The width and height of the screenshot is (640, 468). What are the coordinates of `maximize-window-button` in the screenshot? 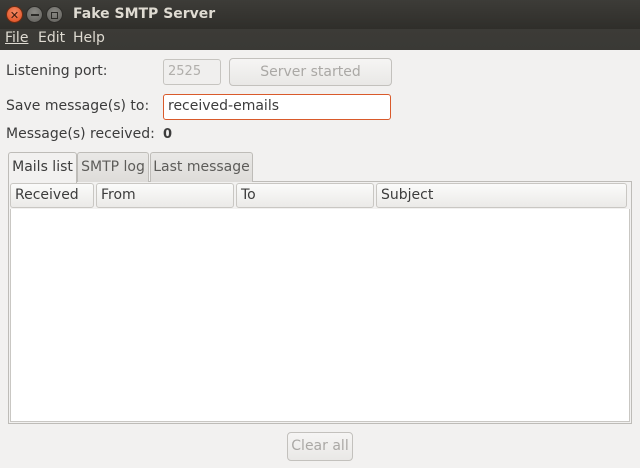 It's located at (54, 14).